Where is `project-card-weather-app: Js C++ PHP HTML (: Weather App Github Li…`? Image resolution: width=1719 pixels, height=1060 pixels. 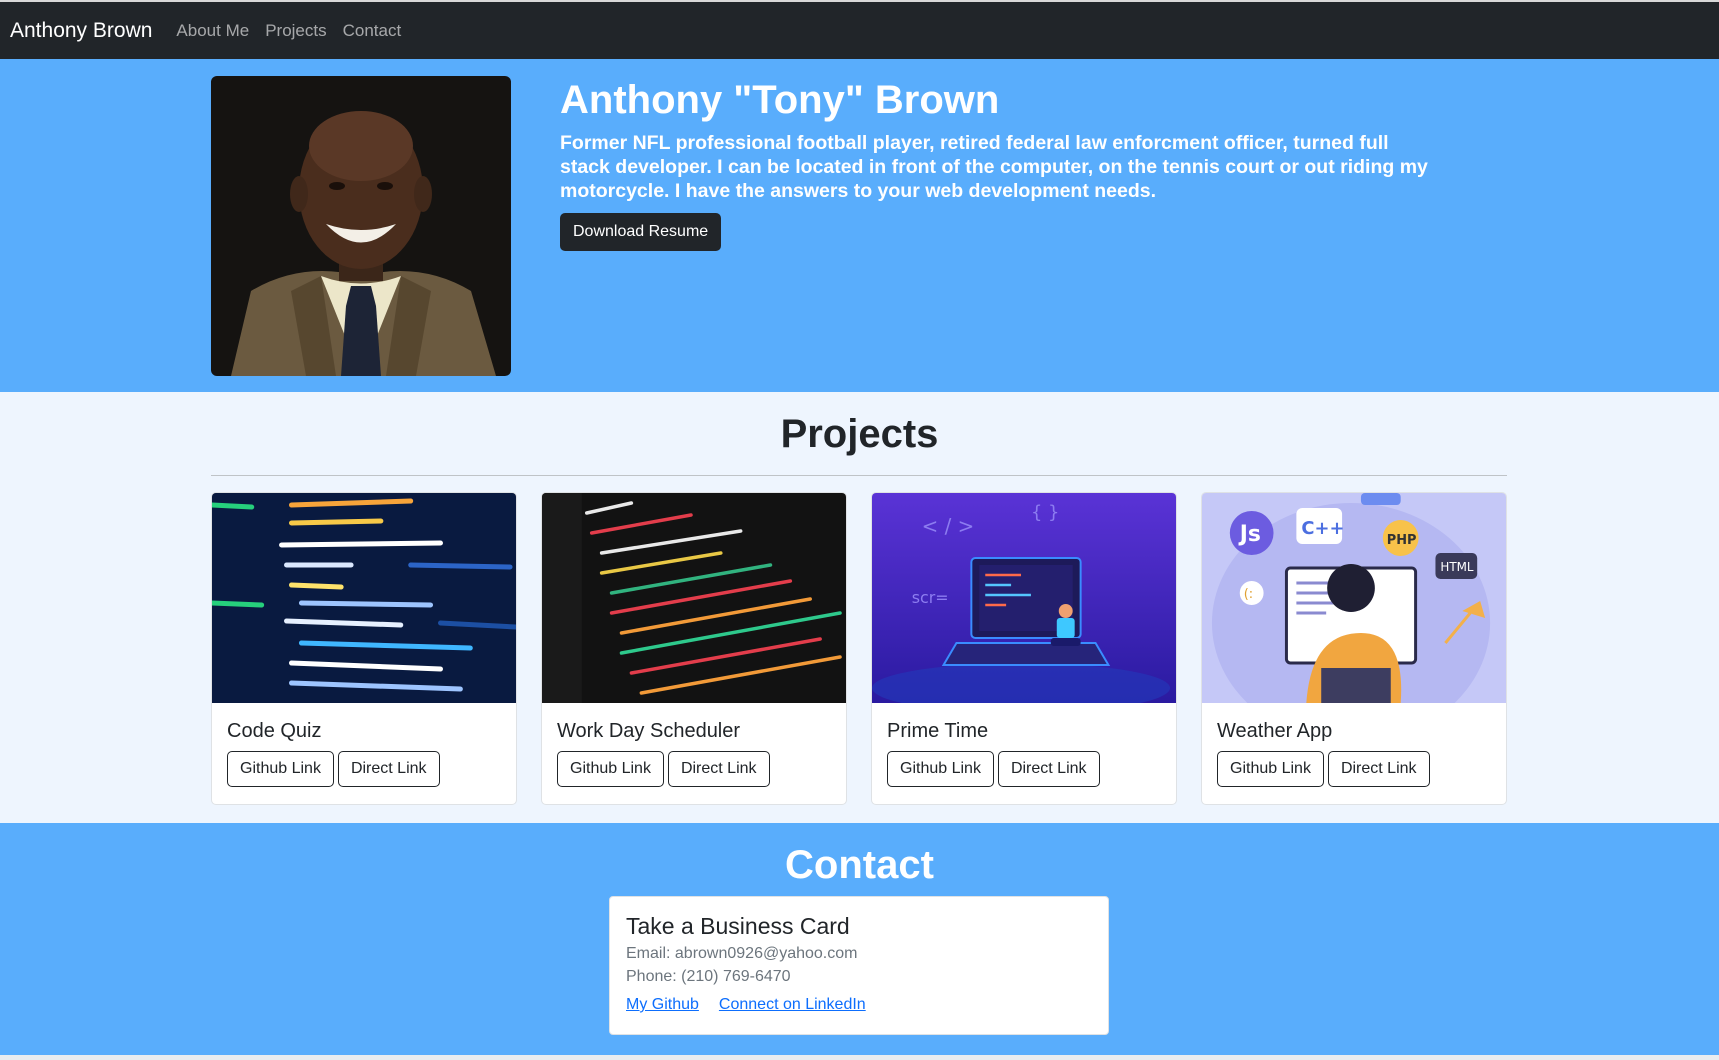
project-card-weather-app: Js C++ PHP HTML (: Weather App Github Li… is located at coordinates (1354, 648).